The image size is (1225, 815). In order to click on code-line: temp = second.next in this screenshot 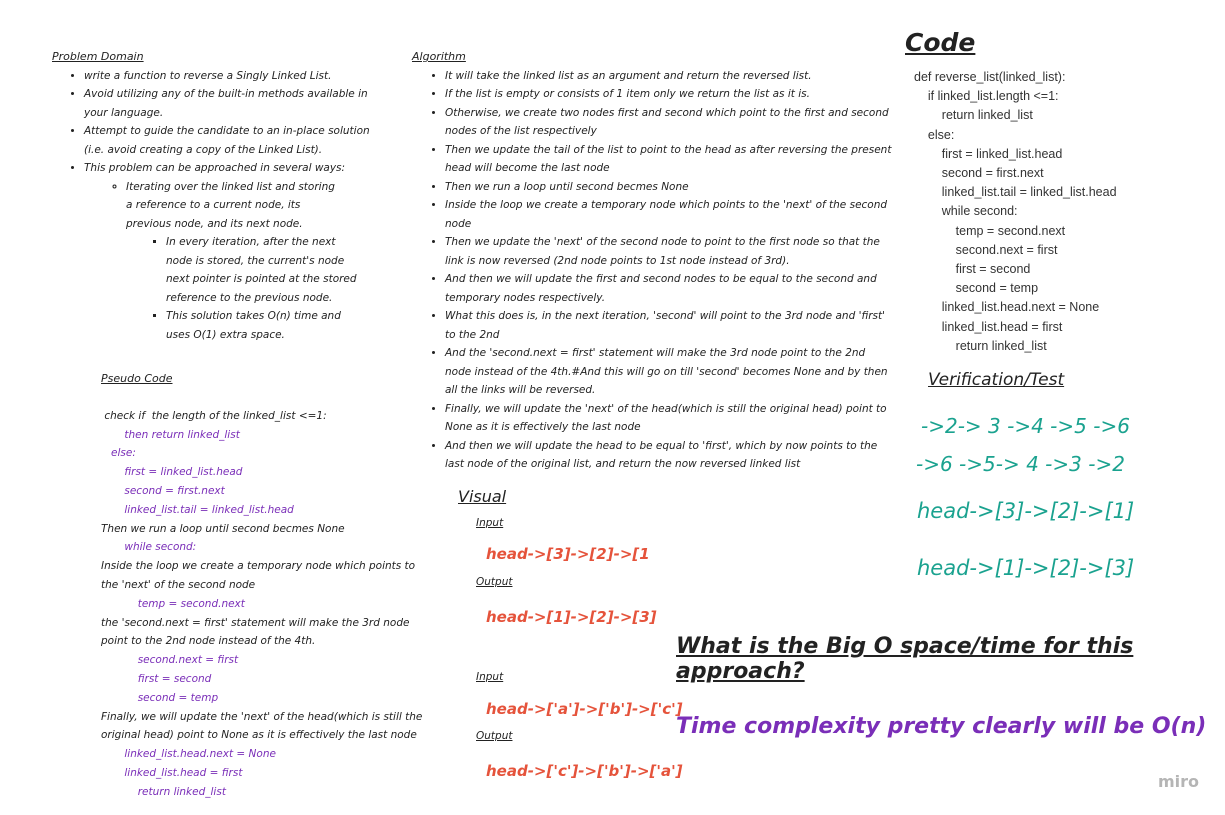, I will do `click(990, 230)`.